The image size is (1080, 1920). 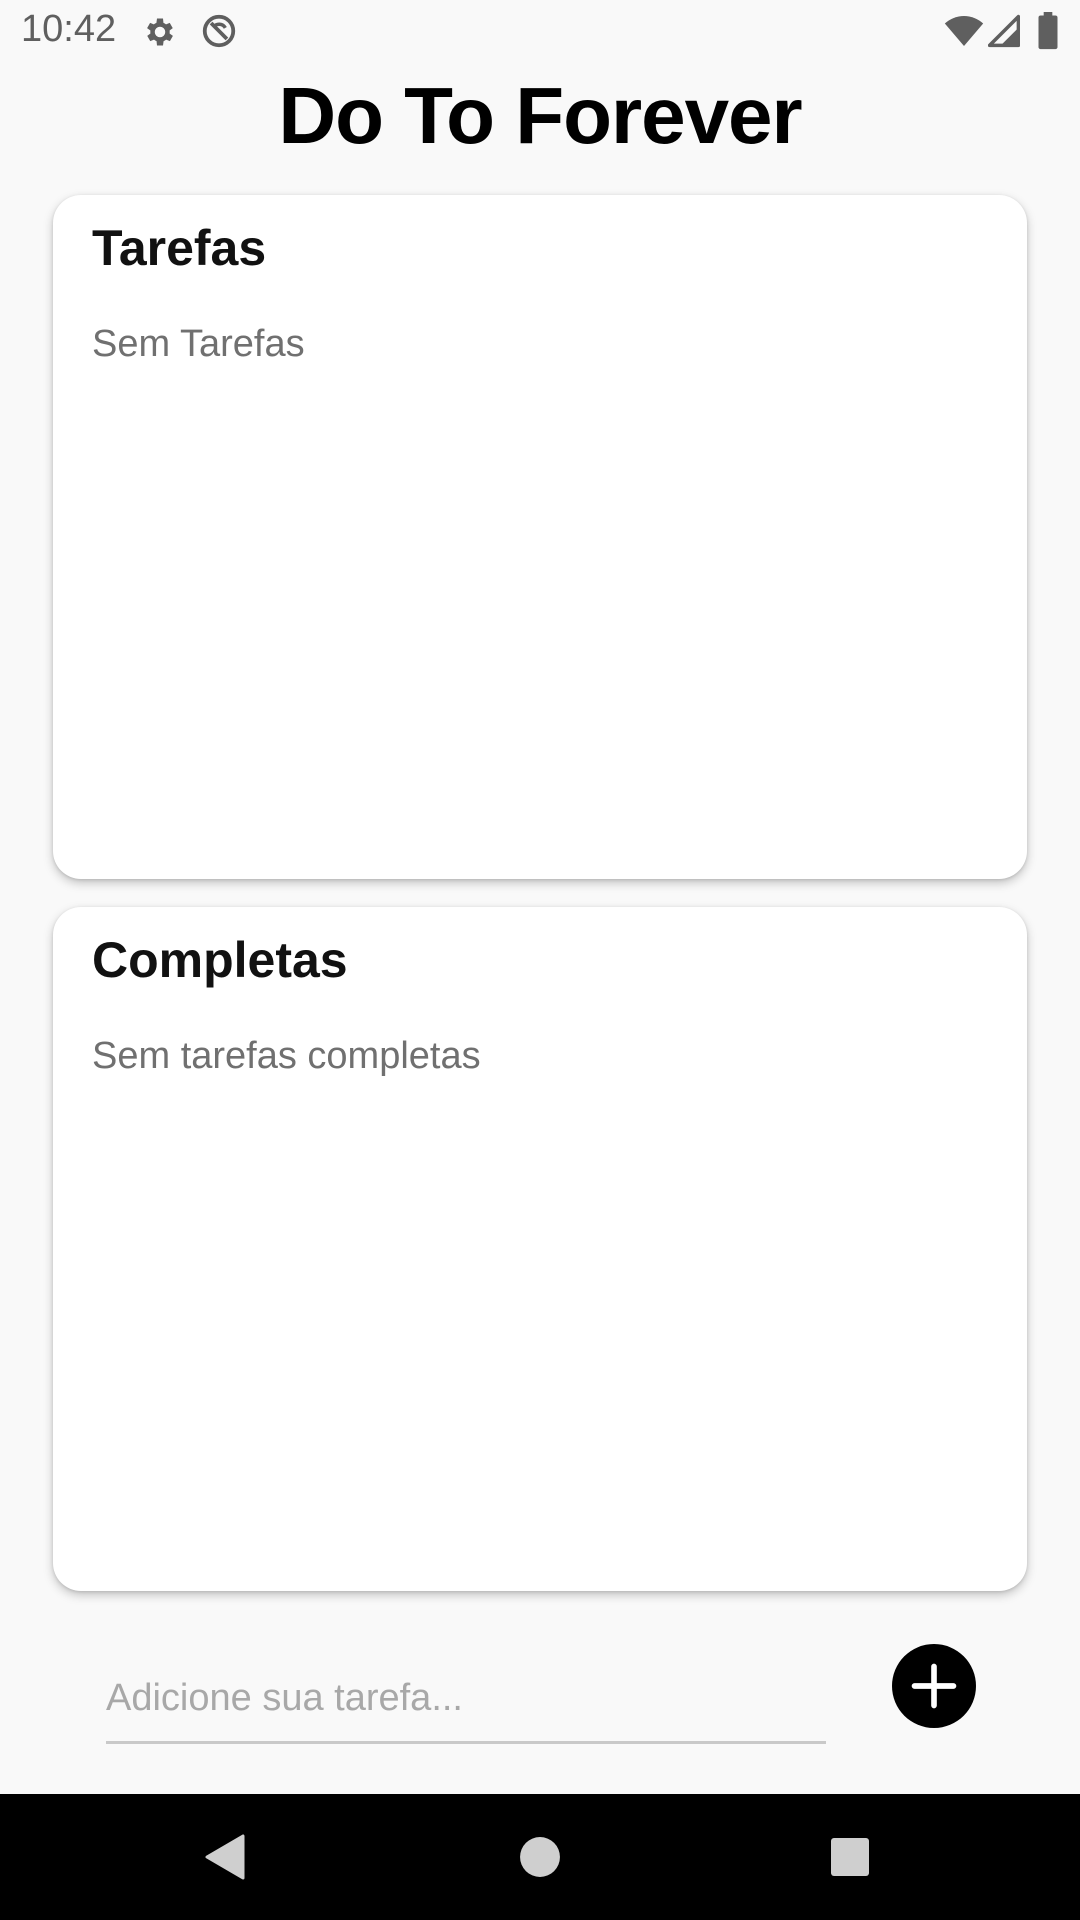 I want to click on nav-back-button, so click(x=225, y=1857).